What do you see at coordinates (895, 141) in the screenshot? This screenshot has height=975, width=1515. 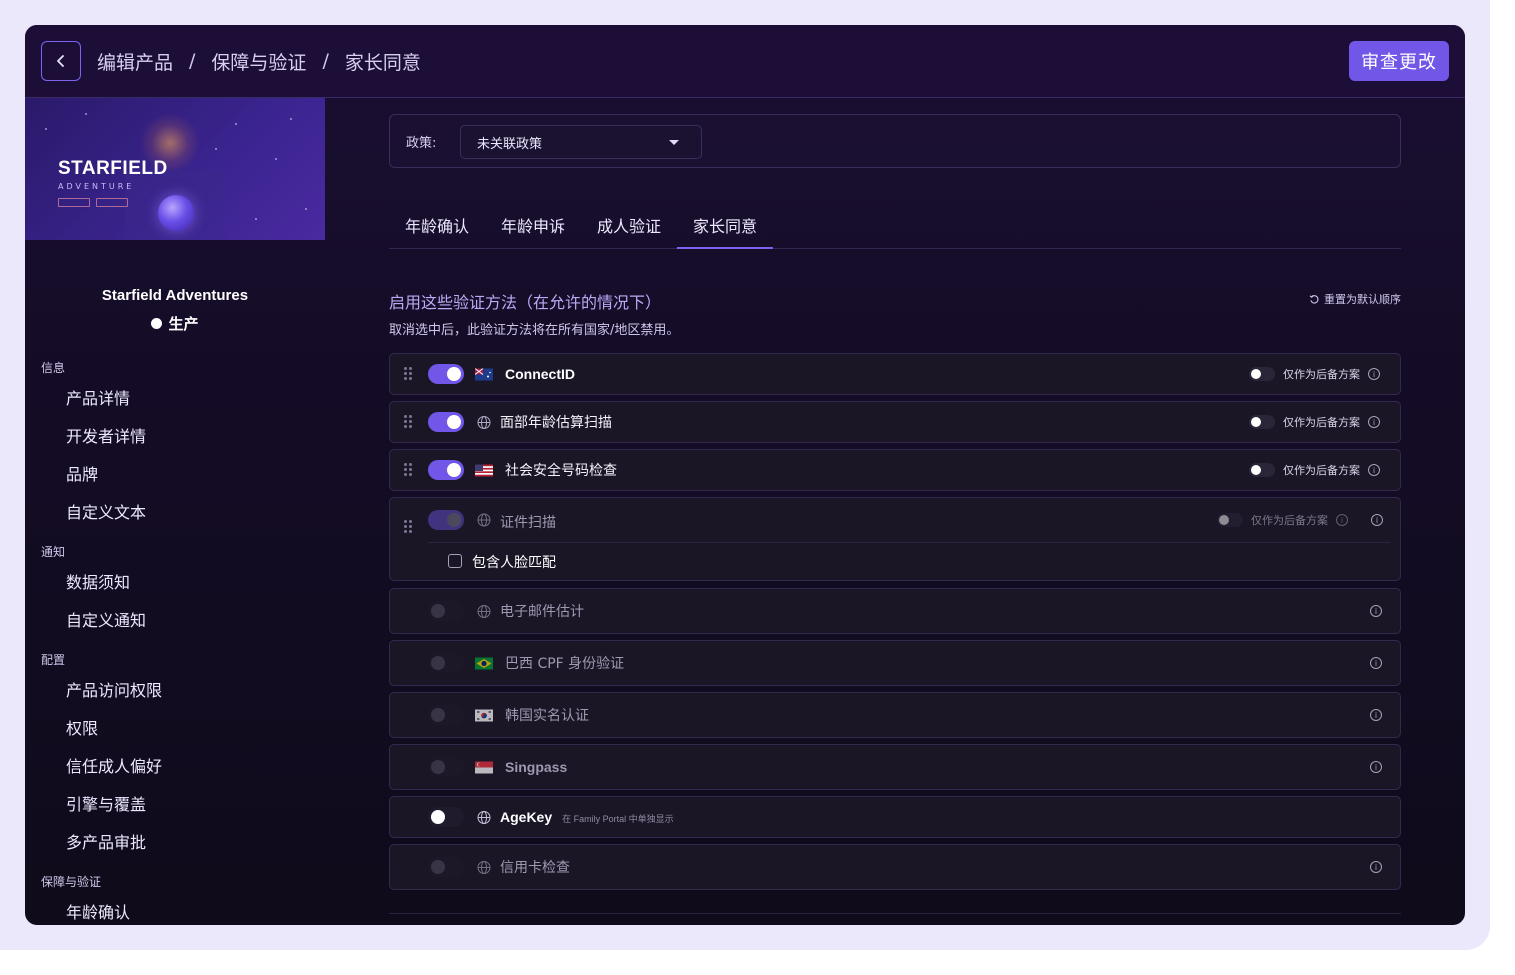 I see `policy-bar: 政策: 未关联政策` at bounding box center [895, 141].